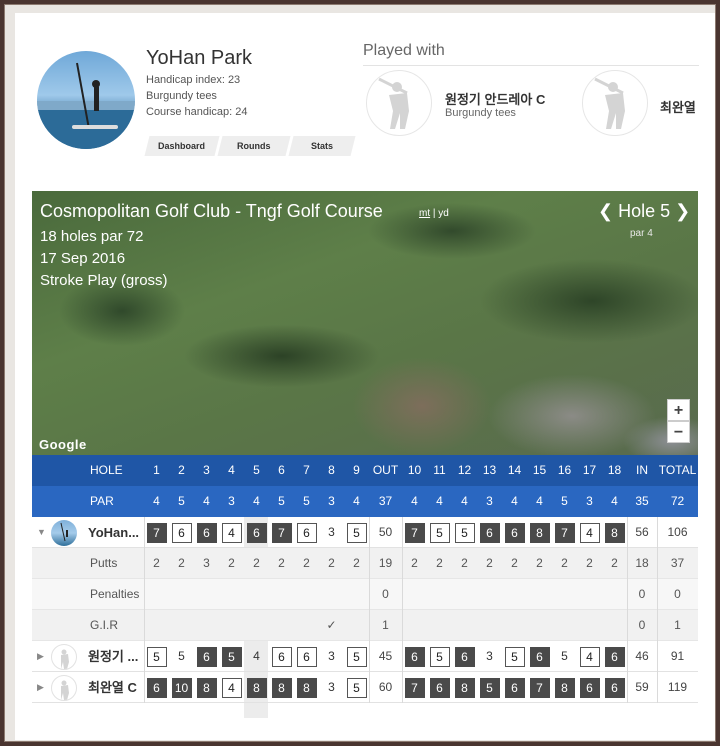 The height and width of the screenshot is (746, 720). I want to click on collapse-caret-icon: ▼, so click(41, 532).